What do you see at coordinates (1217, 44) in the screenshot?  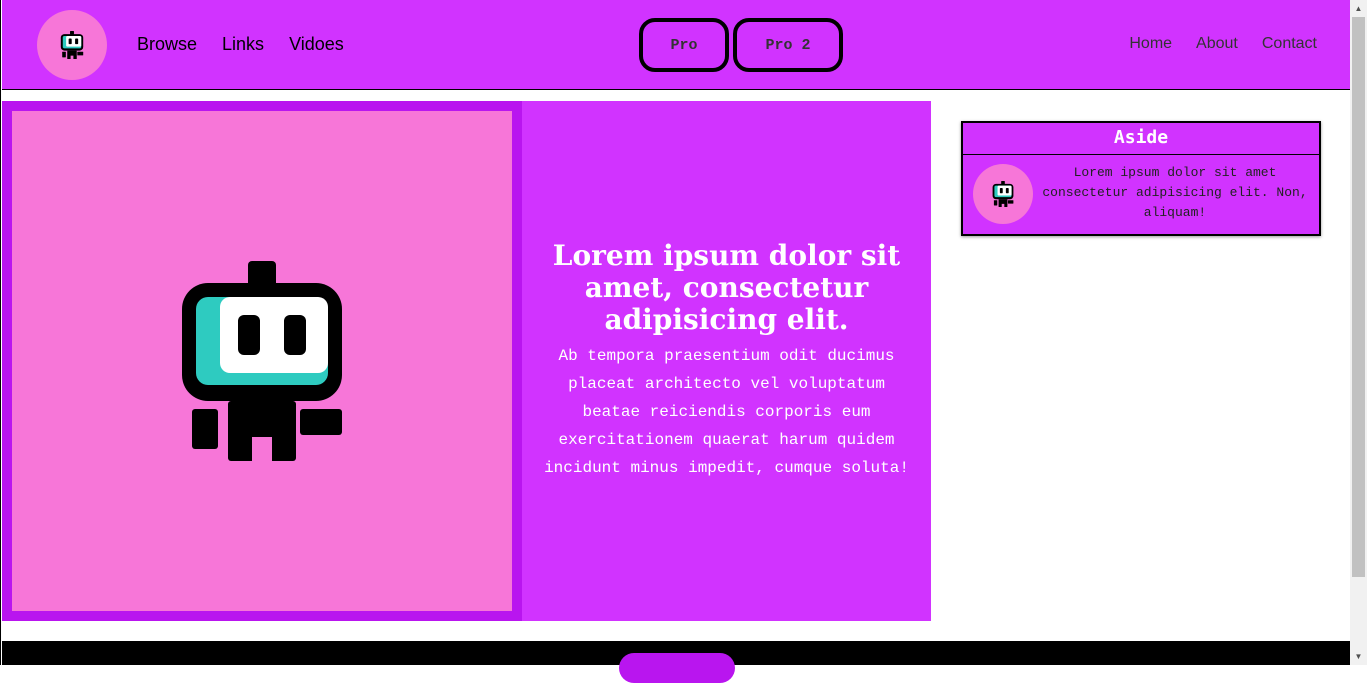 I see `nav-about-link: About` at bounding box center [1217, 44].